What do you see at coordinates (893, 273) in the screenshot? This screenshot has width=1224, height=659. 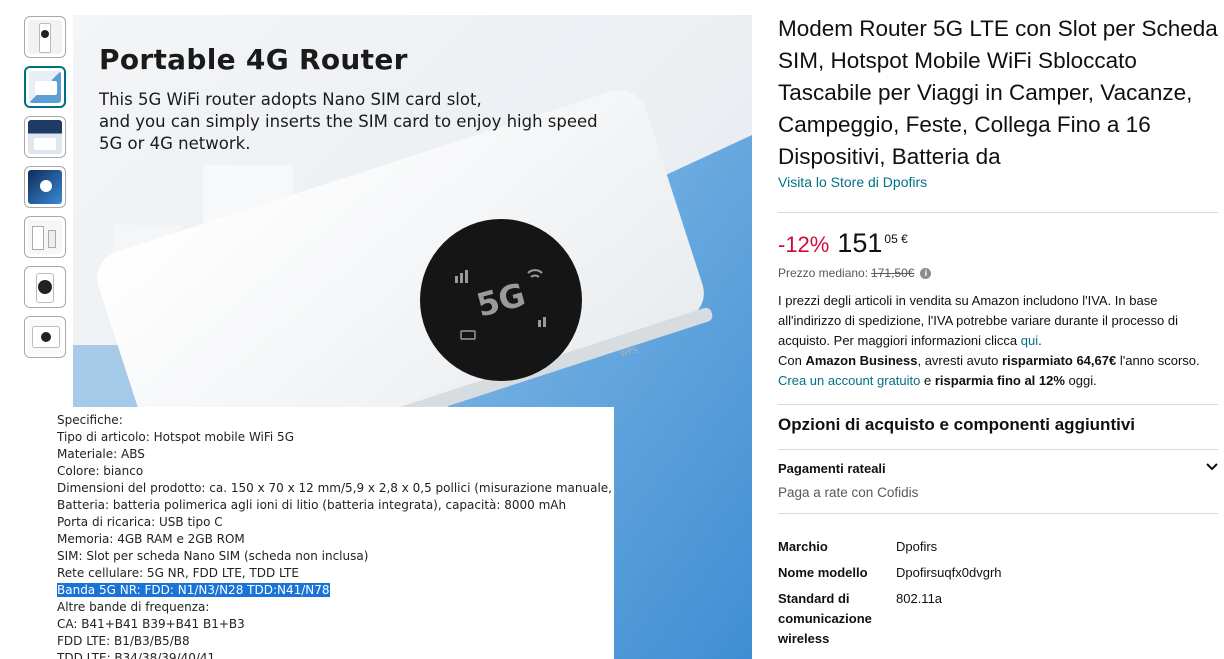 I see `median-value: 171,50€` at bounding box center [893, 273].